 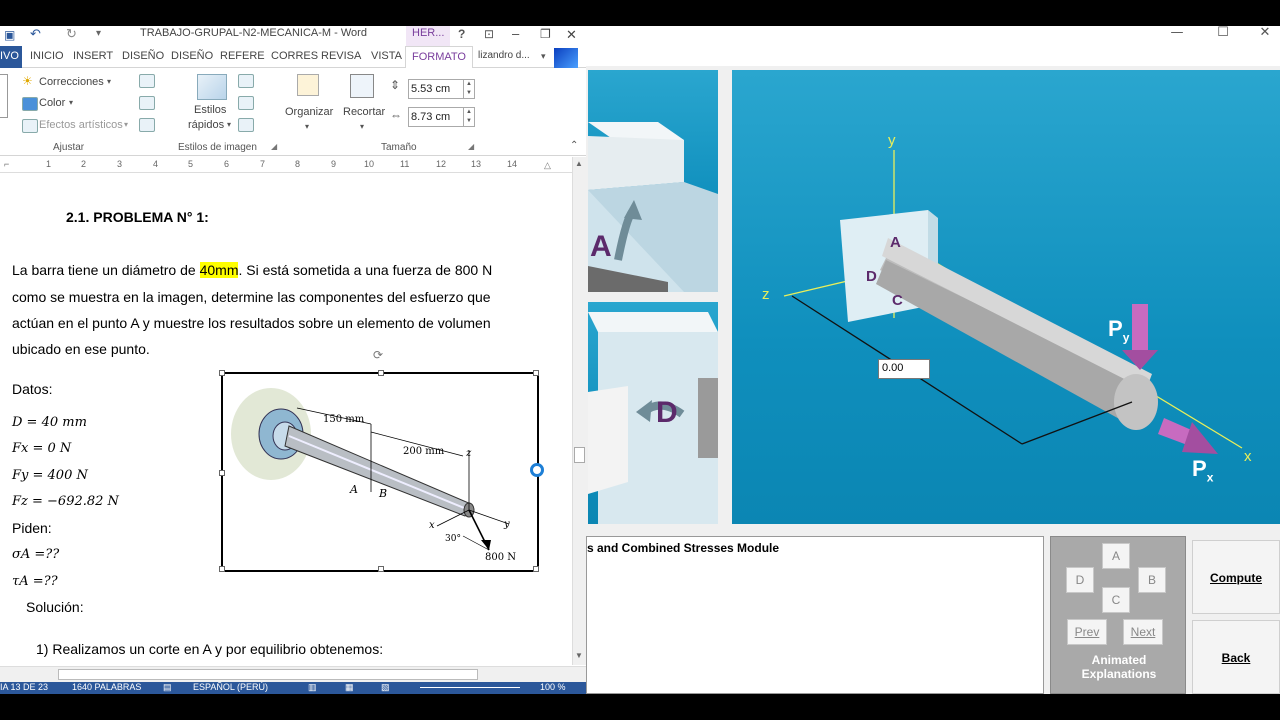 What do you see at coordinates (32, 389) in the screenshot?
I see `datos-label: Datos:` at bounding box center [32, 389].